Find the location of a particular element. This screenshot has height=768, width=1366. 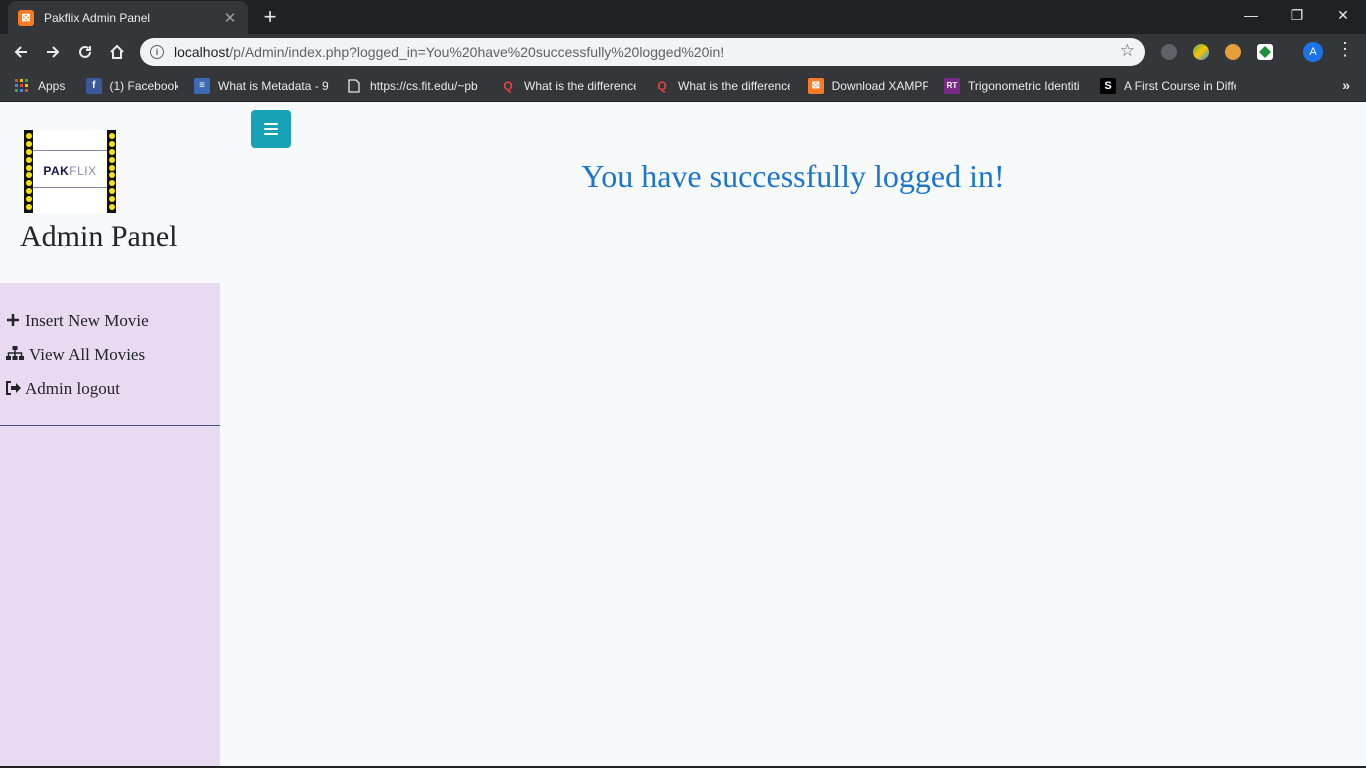

bookmark-label: Apps is located at coordinates (52, 85).